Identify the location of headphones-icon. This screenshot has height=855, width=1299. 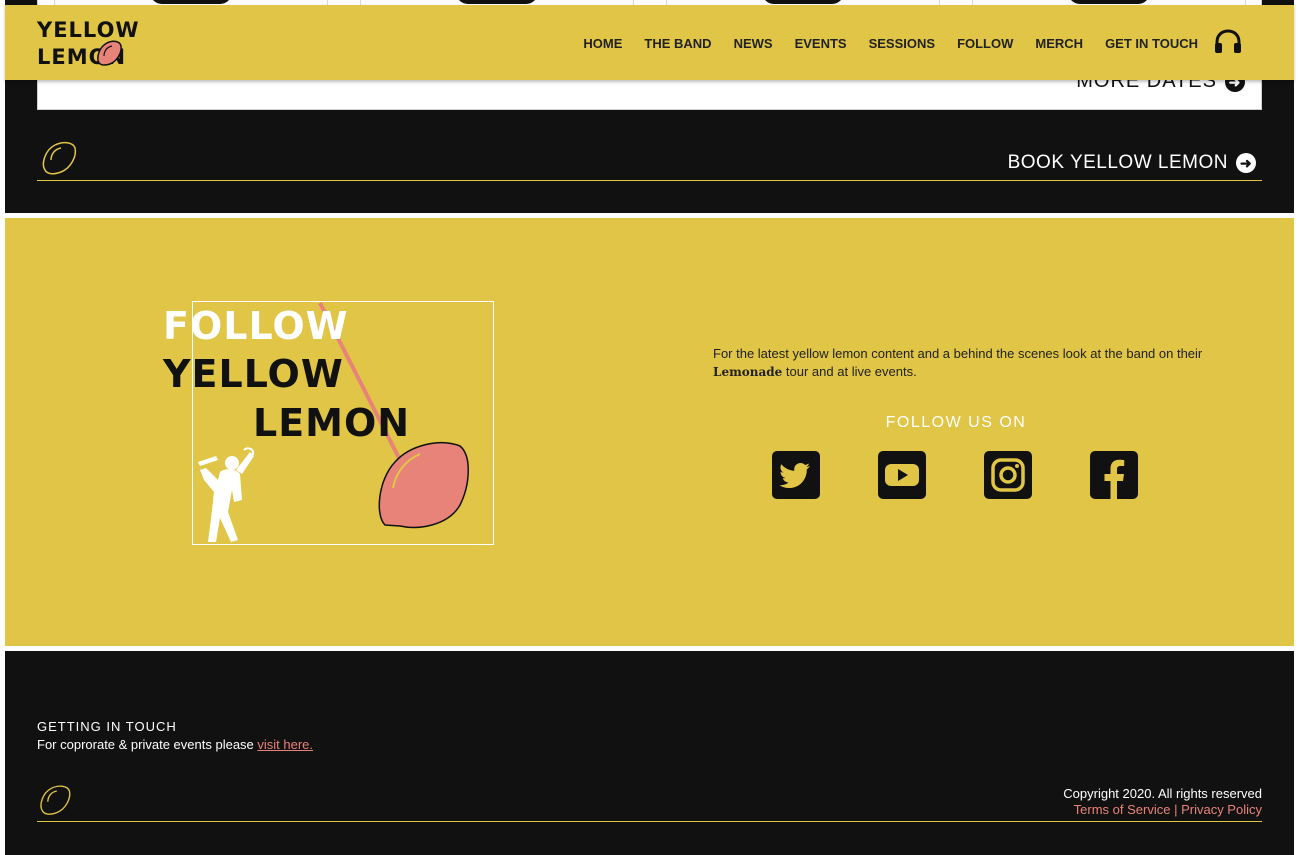
(1228, 42).